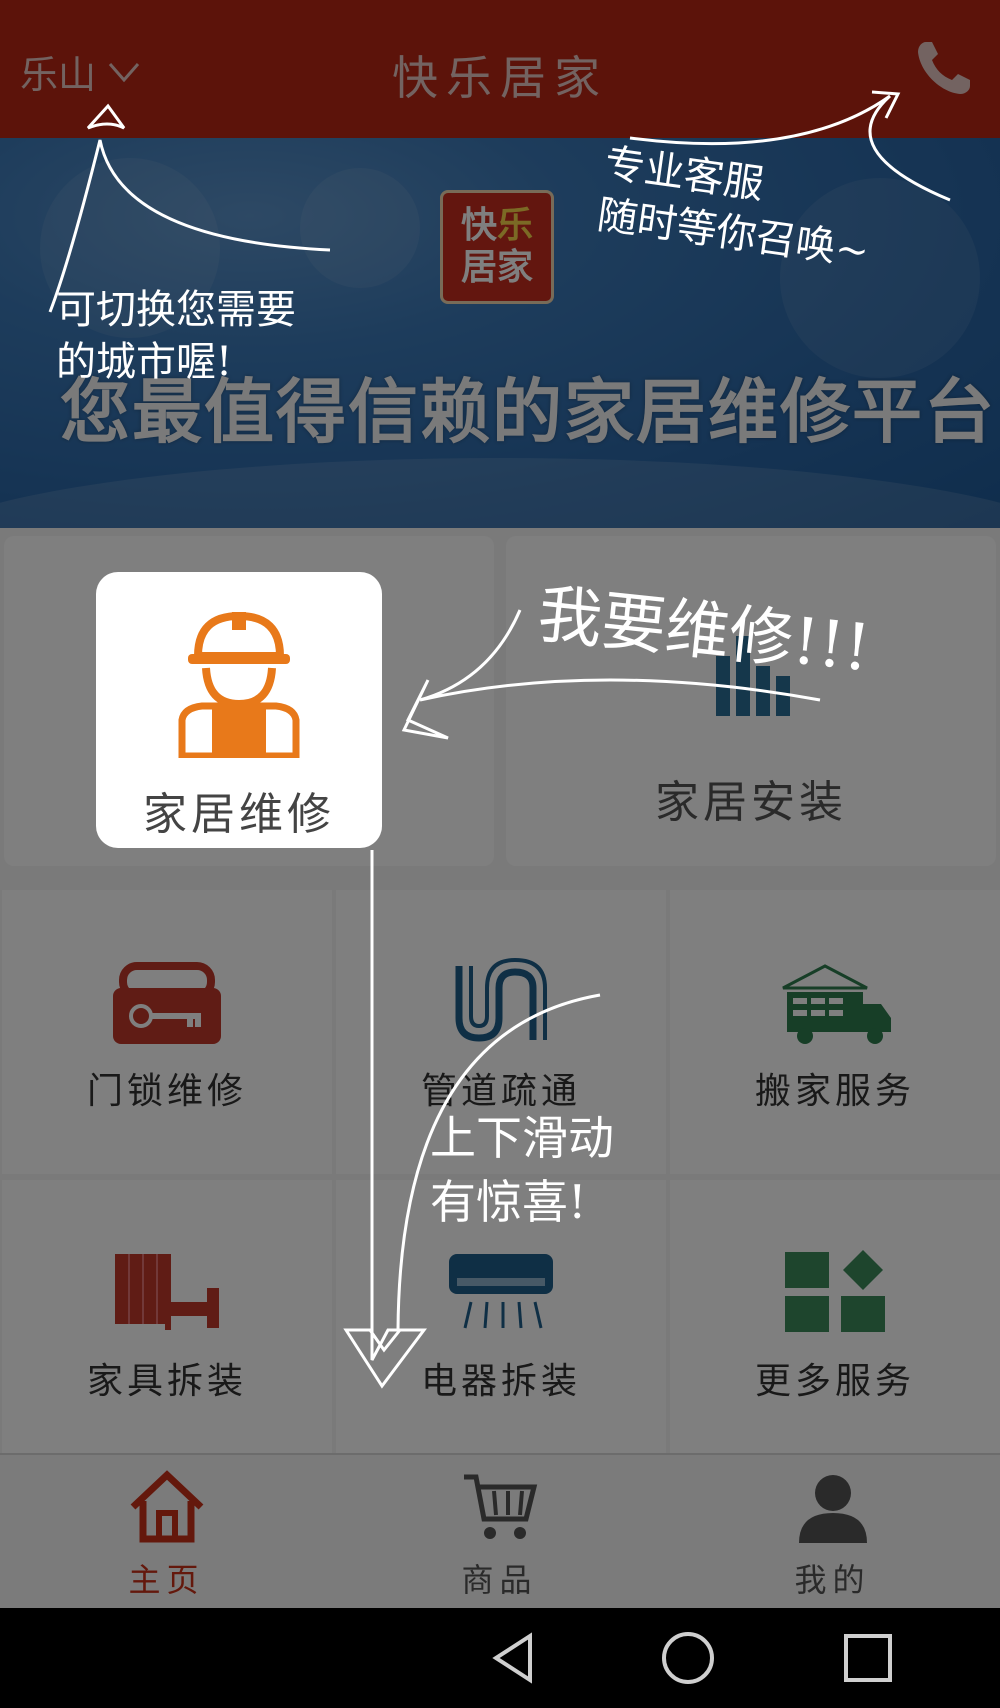  What do you see at coordinates (834, 1381) in the screenshot?
I see `service-label: 更多服务` at bounding box center [834, 1381].